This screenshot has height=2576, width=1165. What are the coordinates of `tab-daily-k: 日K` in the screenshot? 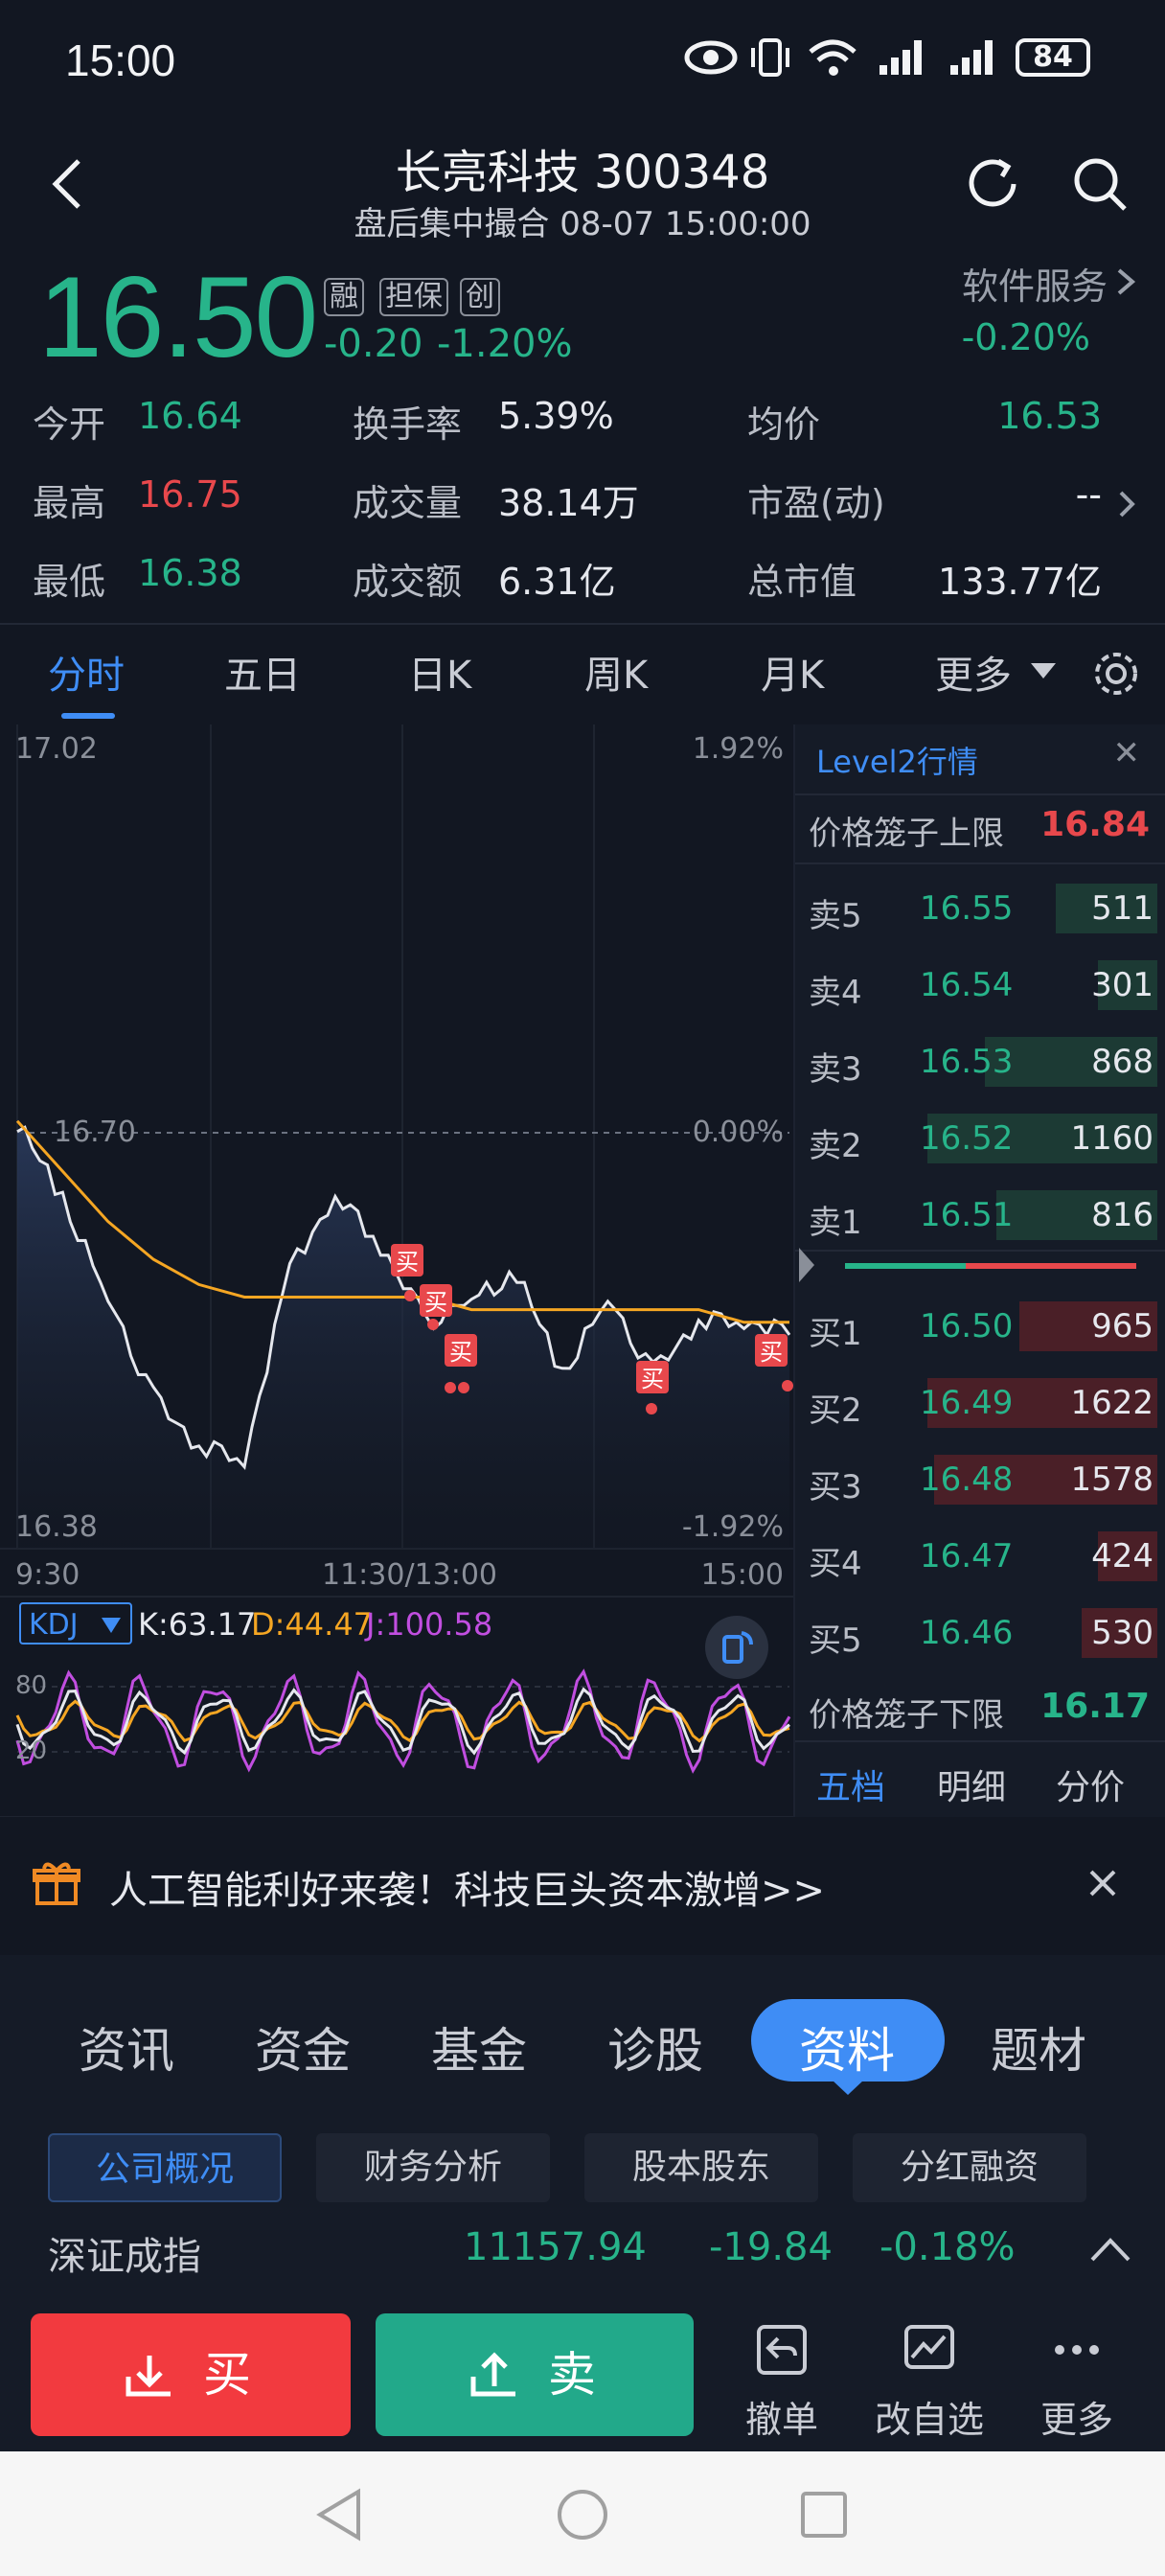 It's located at (439, 672).